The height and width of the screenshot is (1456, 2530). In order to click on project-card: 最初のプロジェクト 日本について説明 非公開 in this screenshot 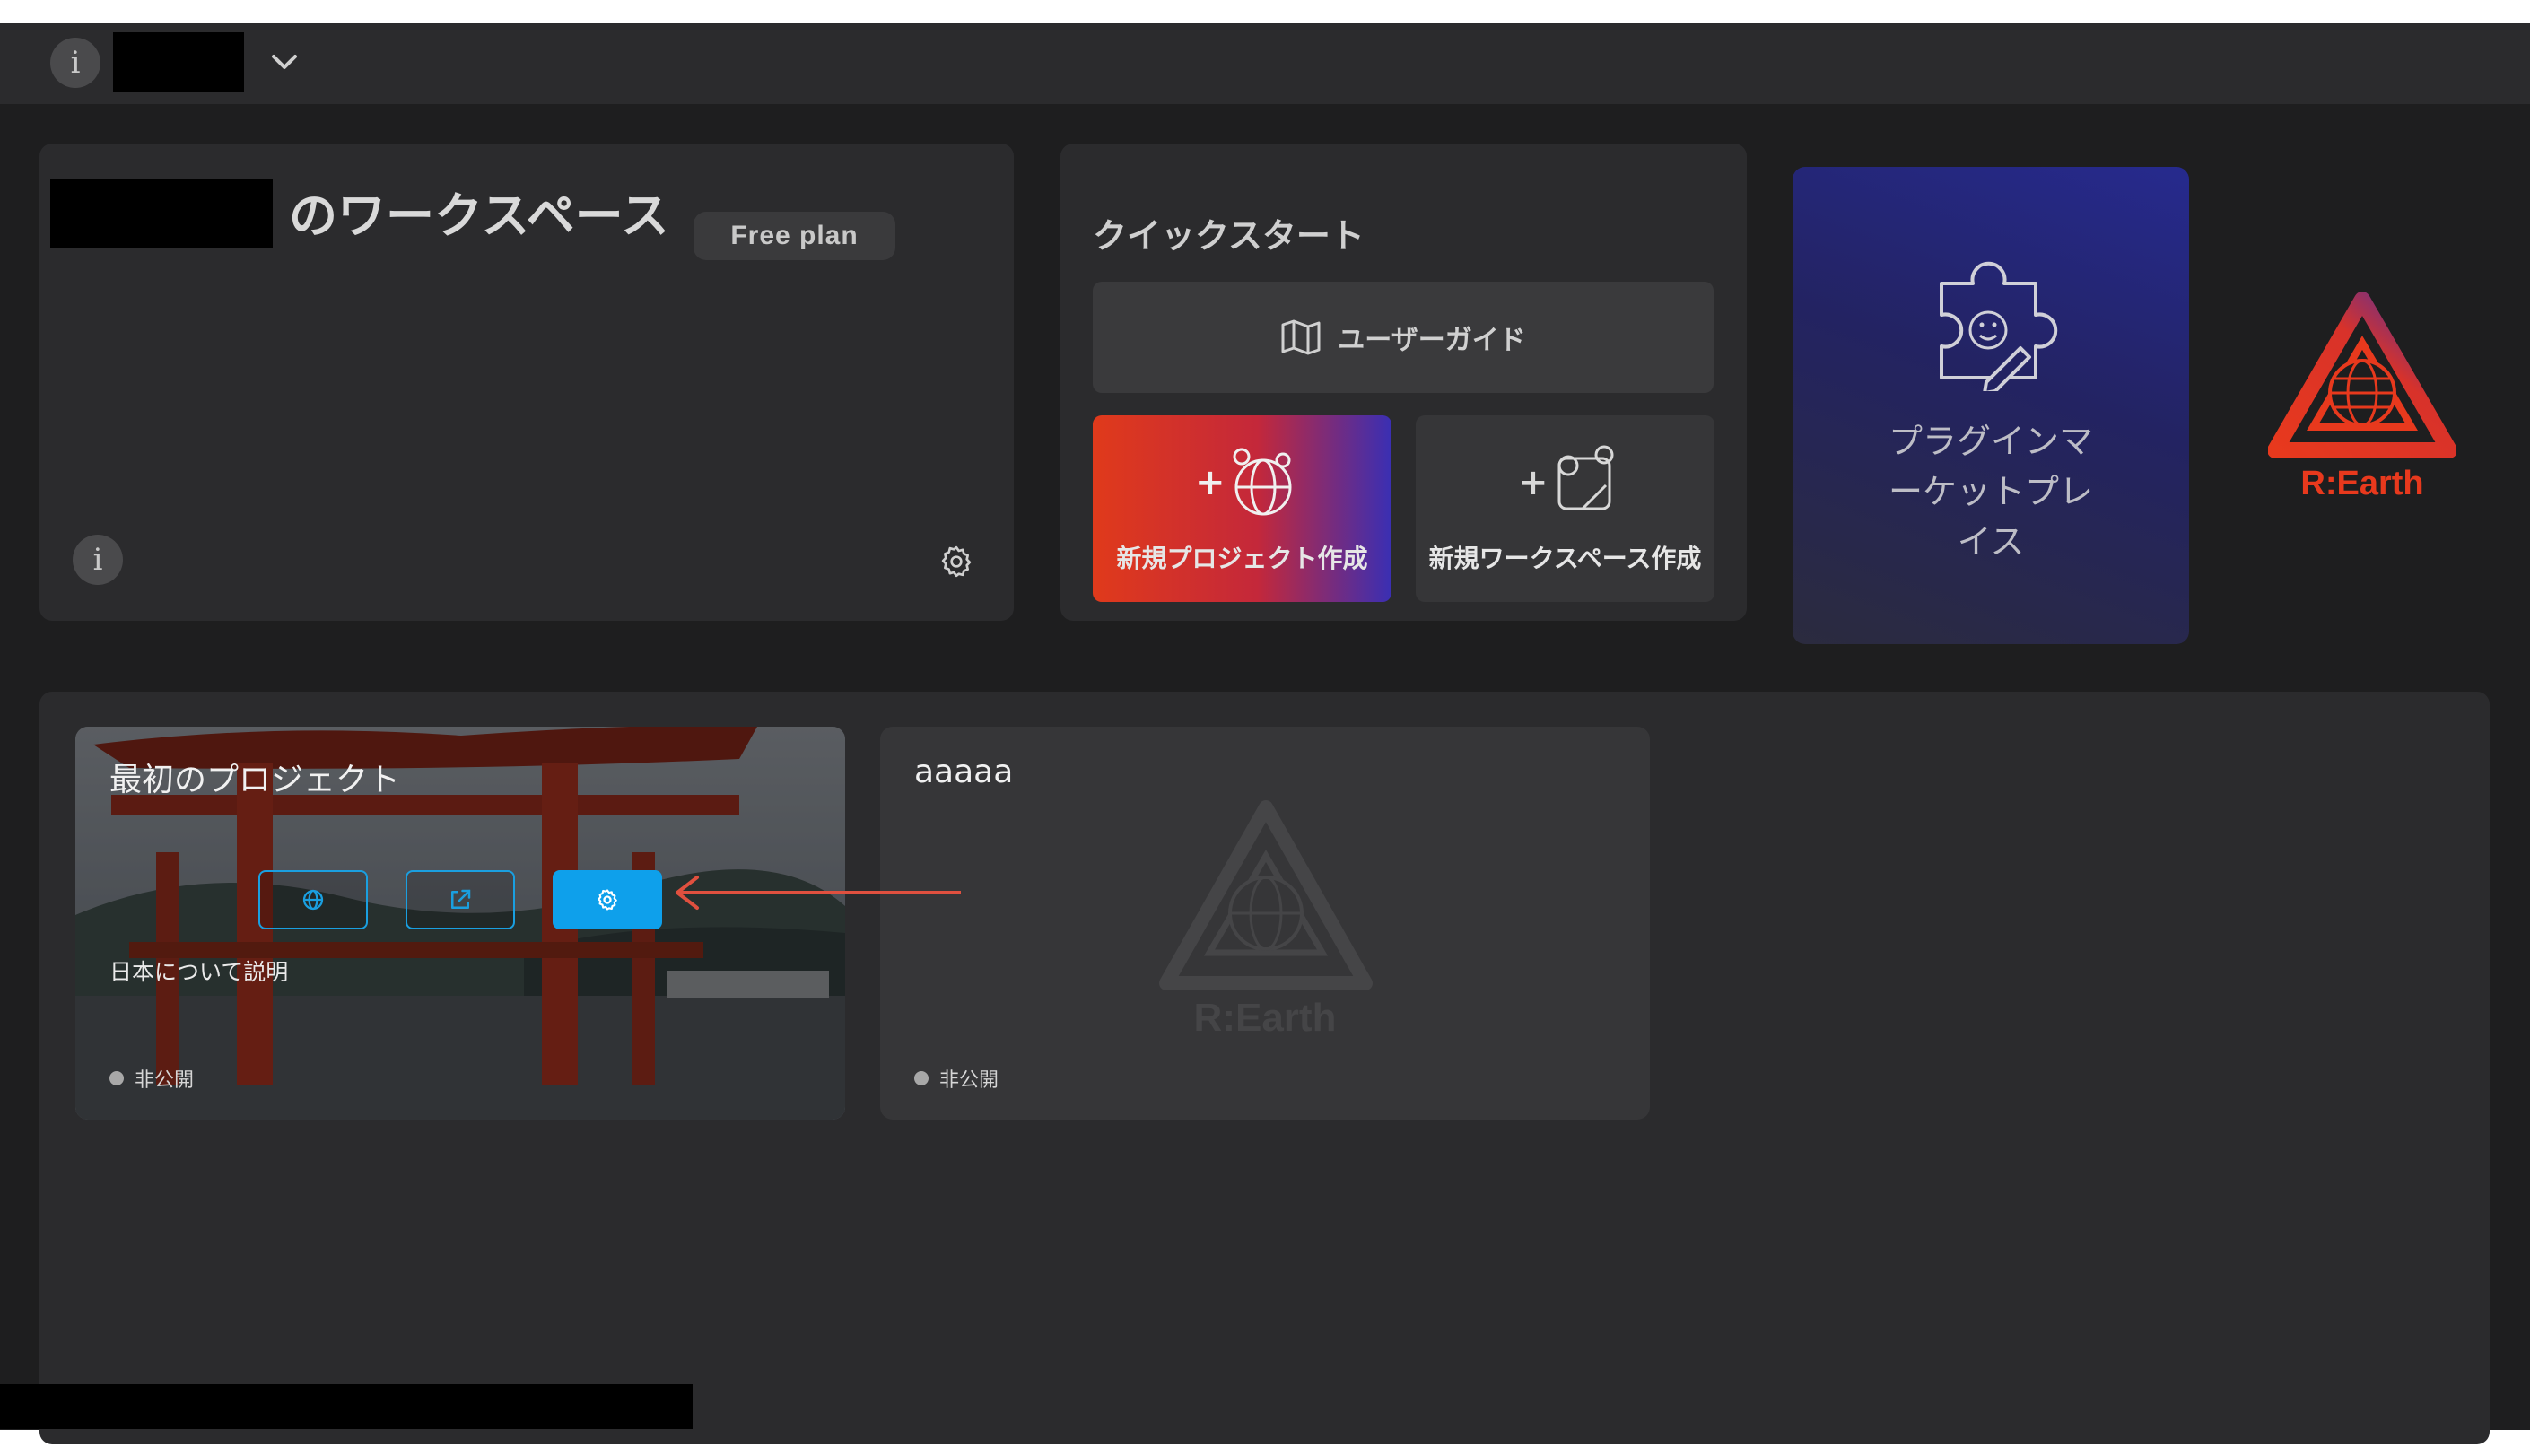, I will do `click(460, 923)`.